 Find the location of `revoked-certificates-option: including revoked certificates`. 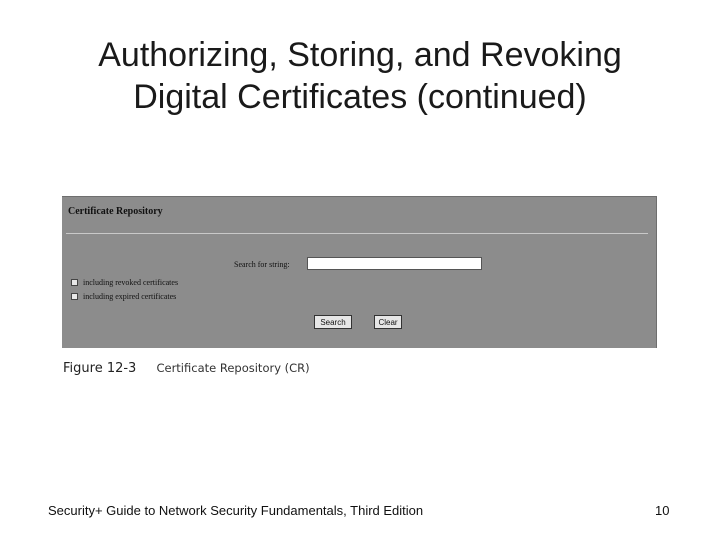

revoked-certificates-option: including revoked certificates is located at coordinates (124, 282).